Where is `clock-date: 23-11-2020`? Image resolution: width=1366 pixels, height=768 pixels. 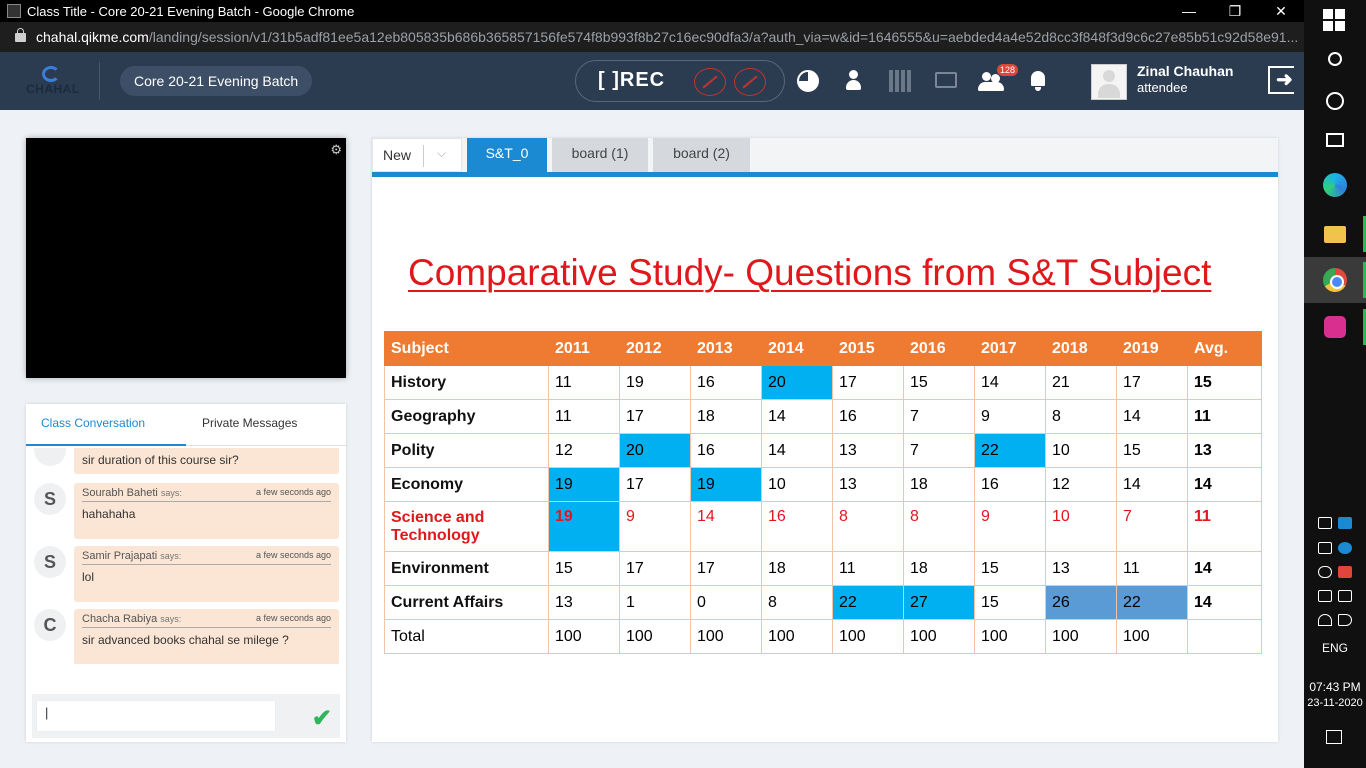
clock-date: 23-11-2020 is located at coordinates (1335, 703).